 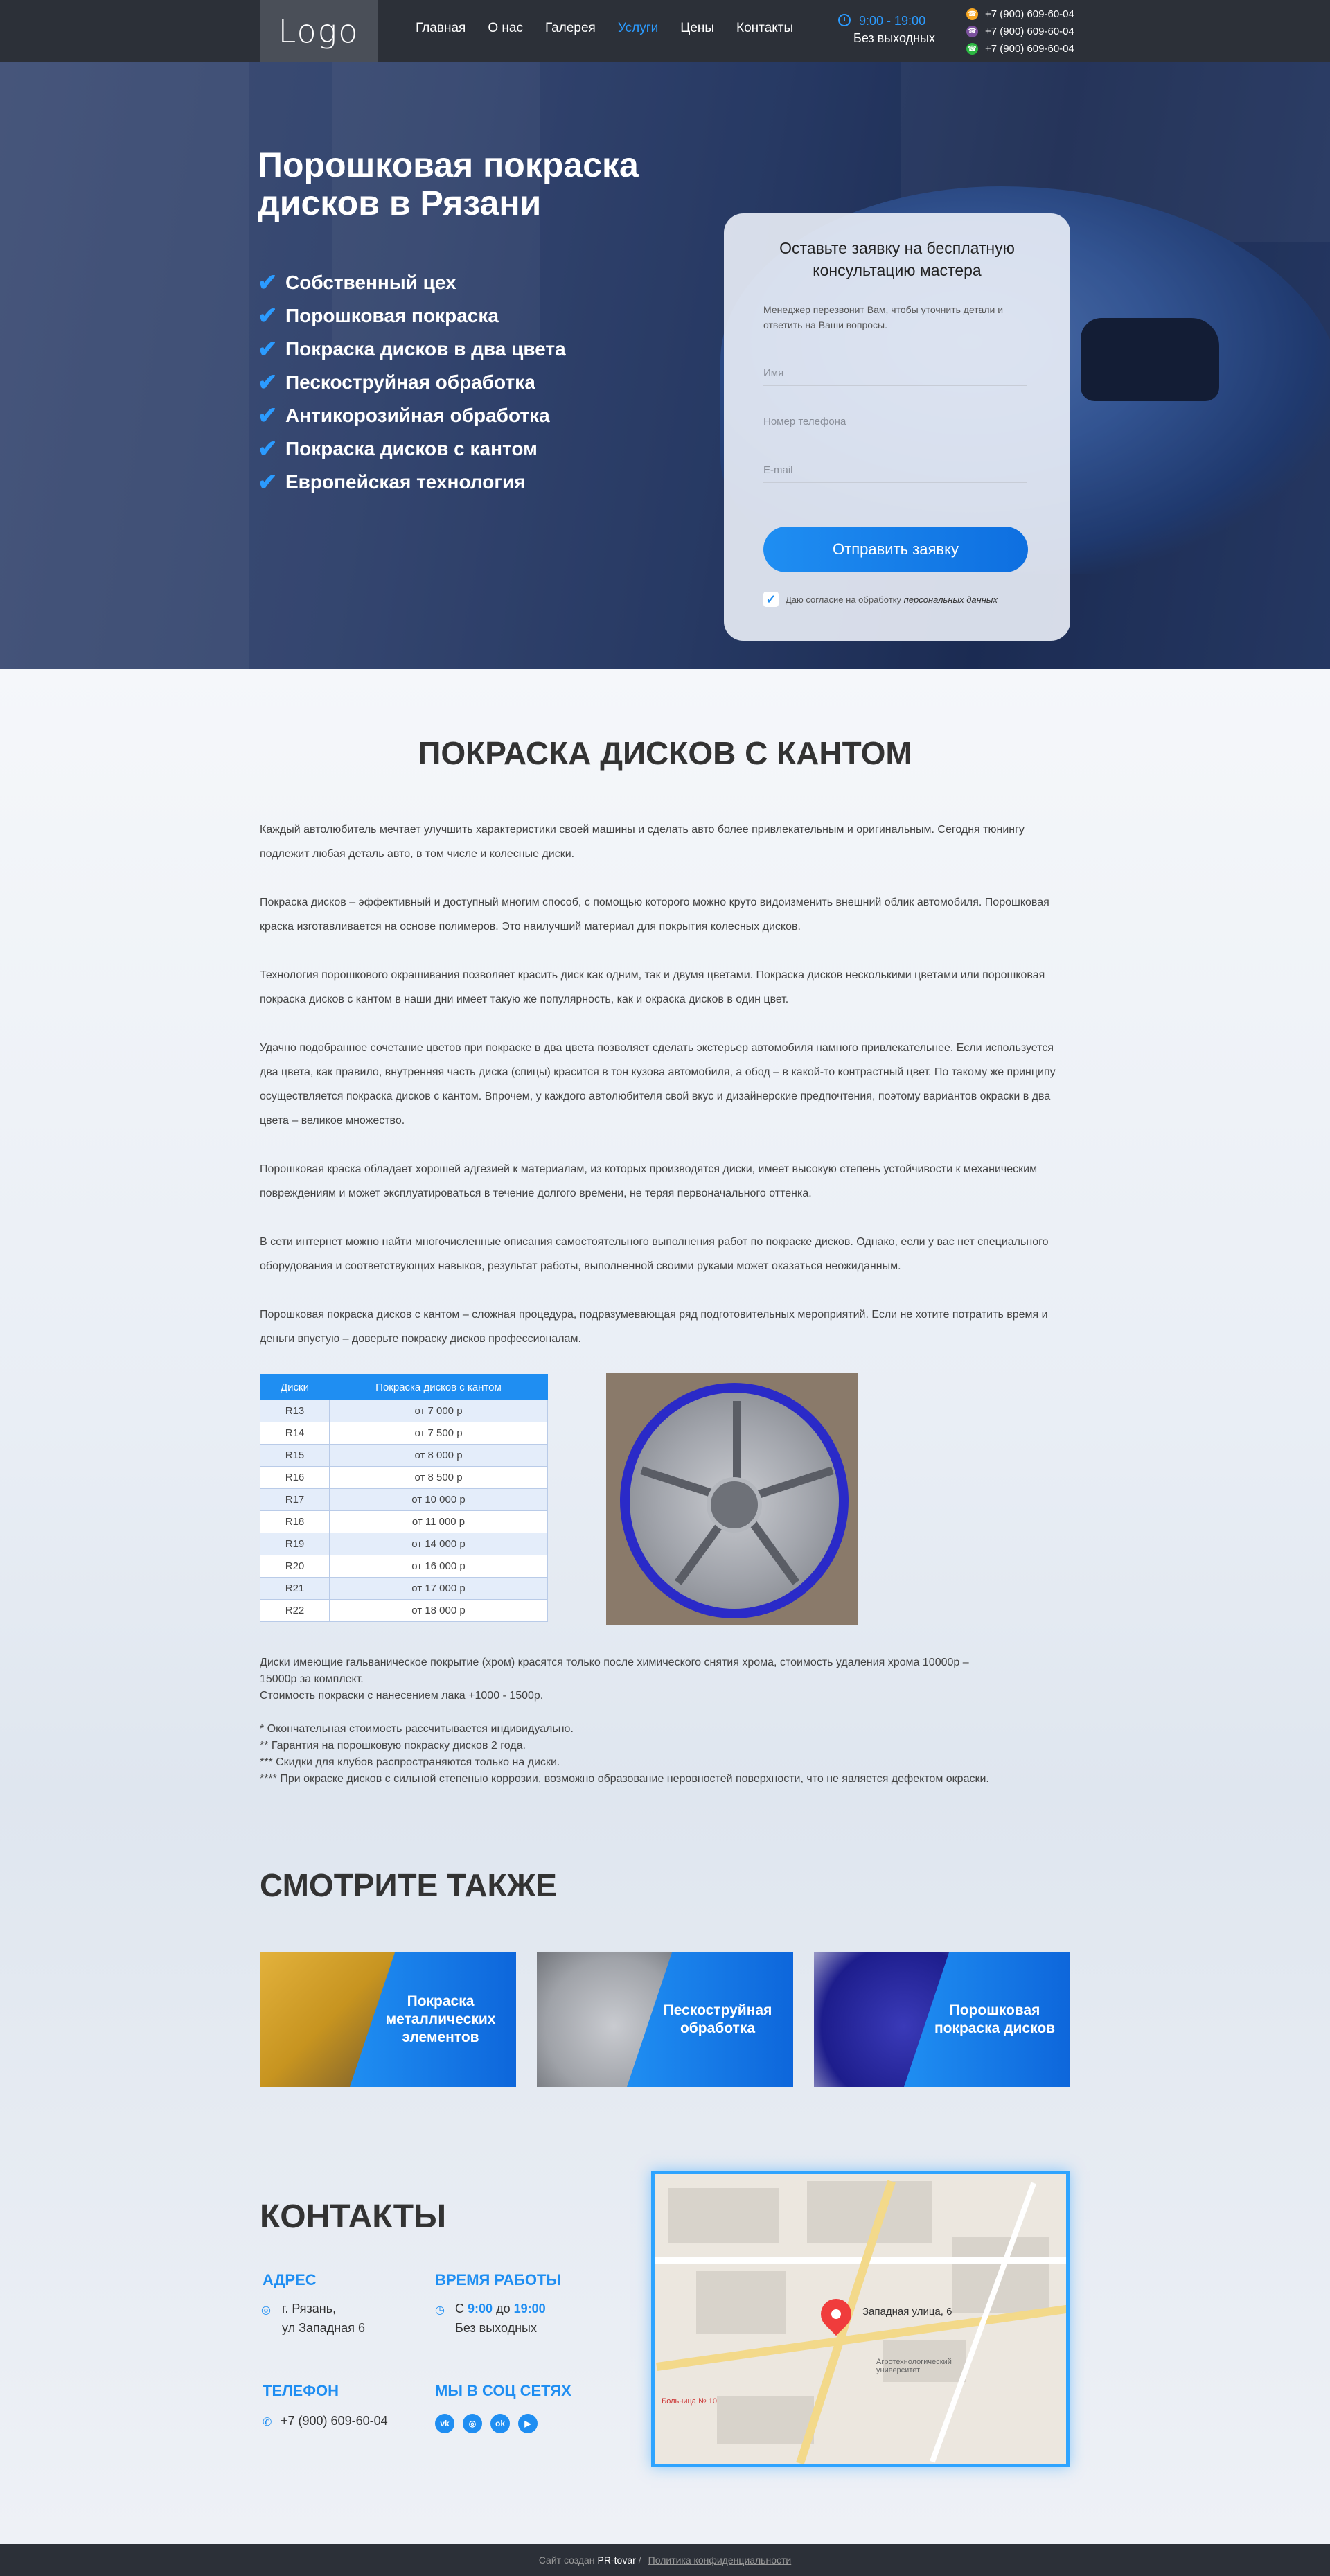 What do you see at coordinates (357, 283) in the screenshot?
I see `feature-item: ✔ Собственный цех` at bounding box center [357, 283].